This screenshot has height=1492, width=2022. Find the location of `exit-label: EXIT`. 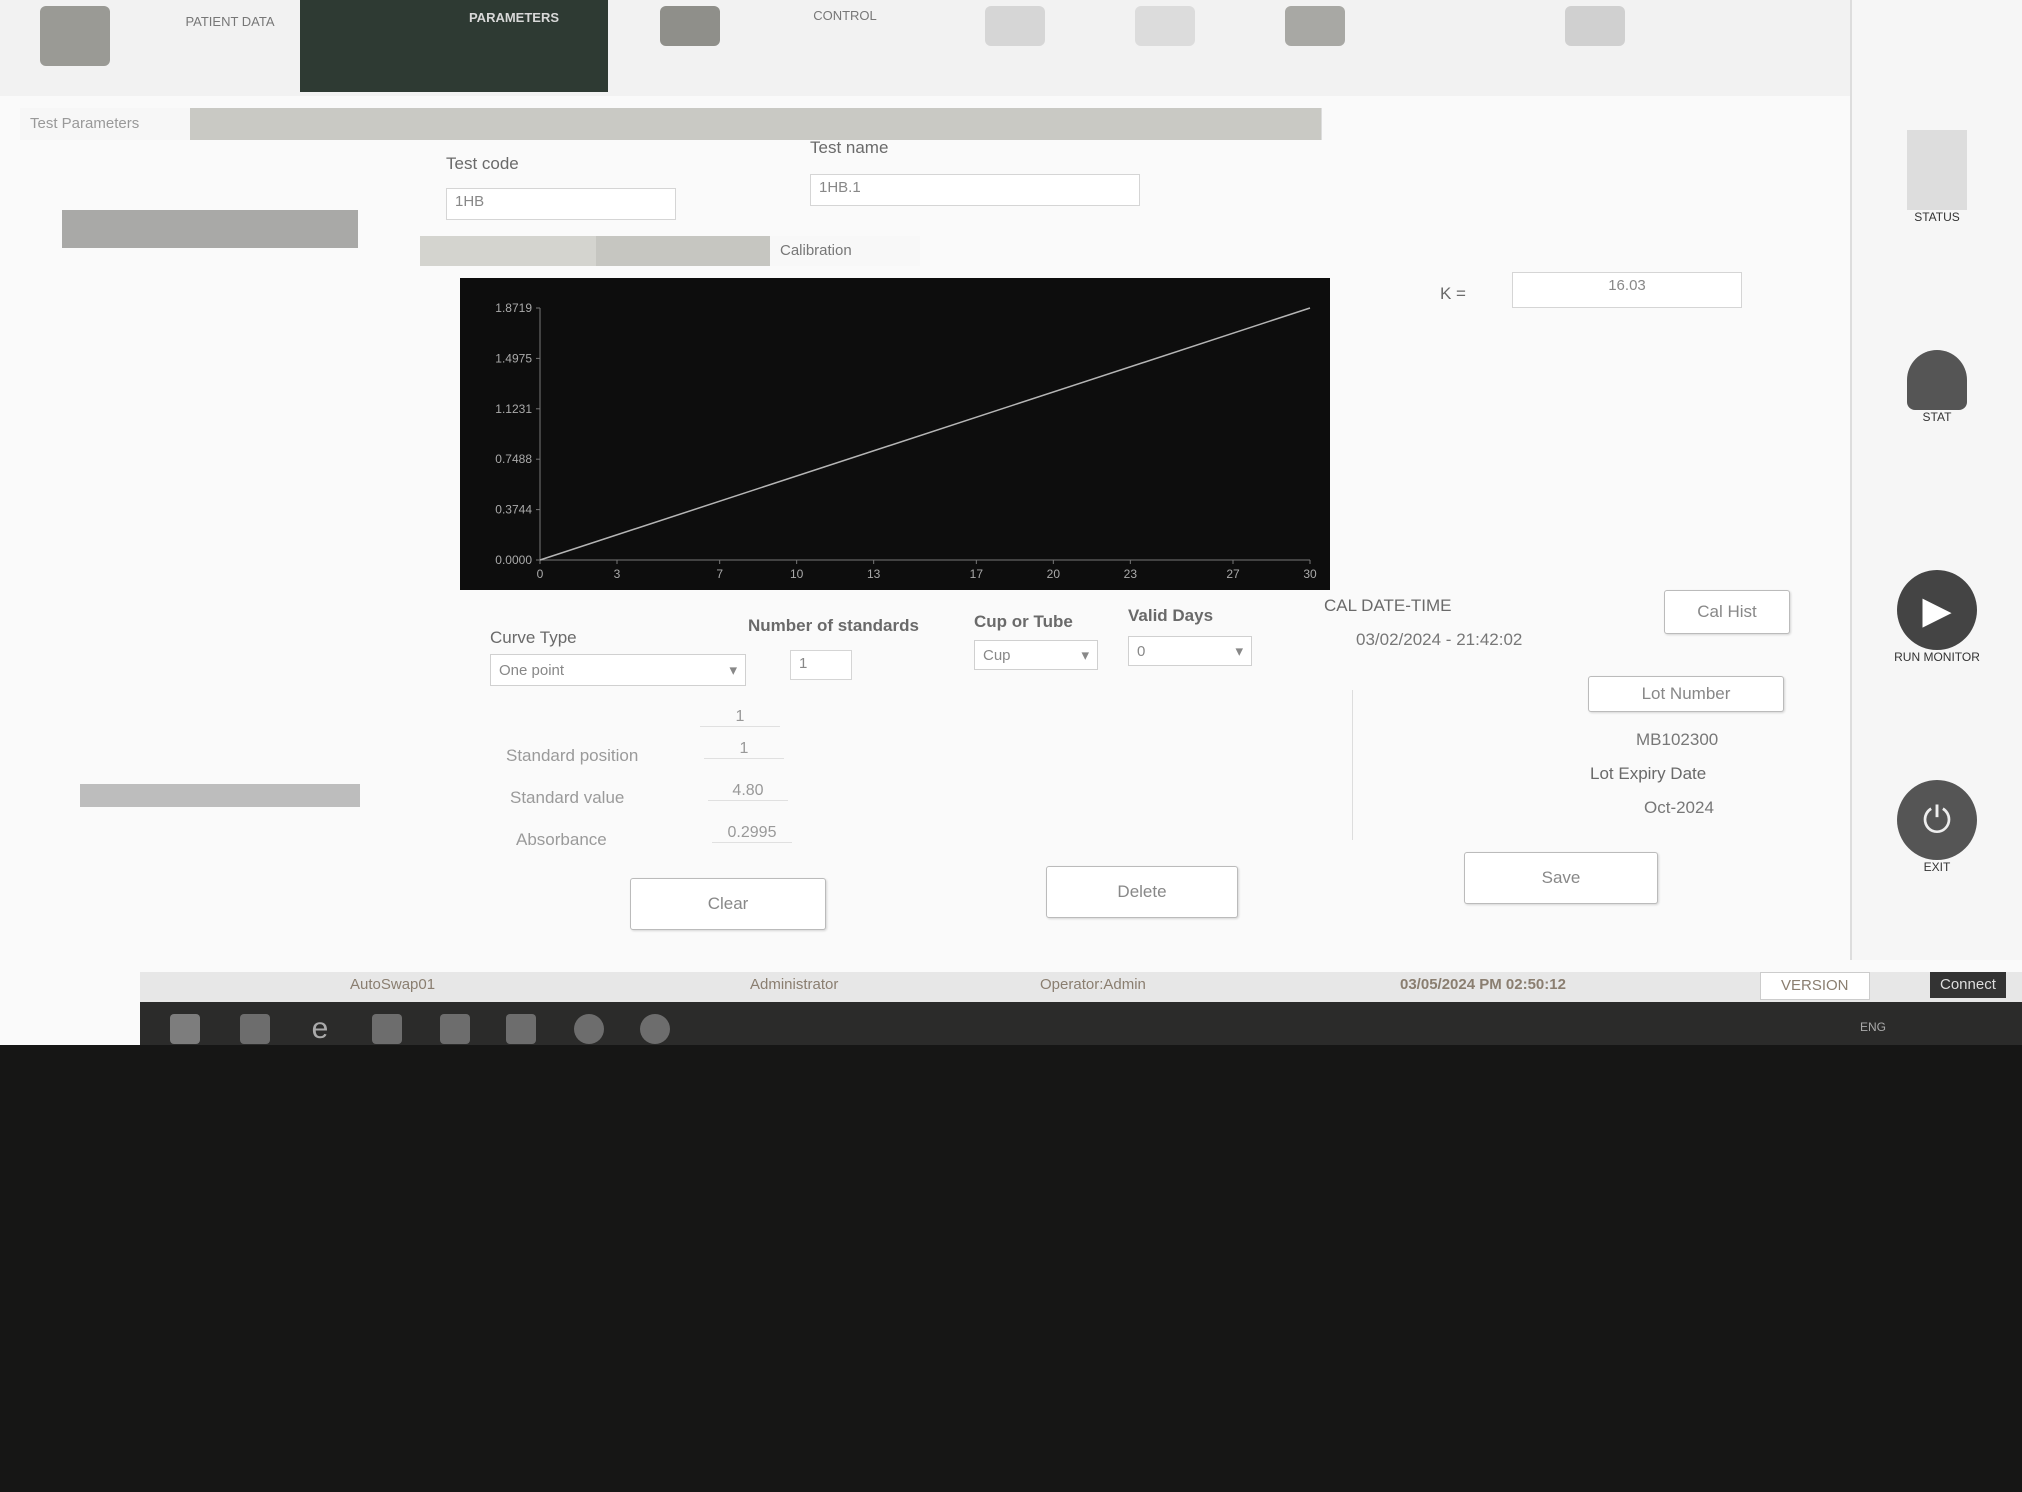

exit-label: EXIT is located at coordinates (1937, 867).